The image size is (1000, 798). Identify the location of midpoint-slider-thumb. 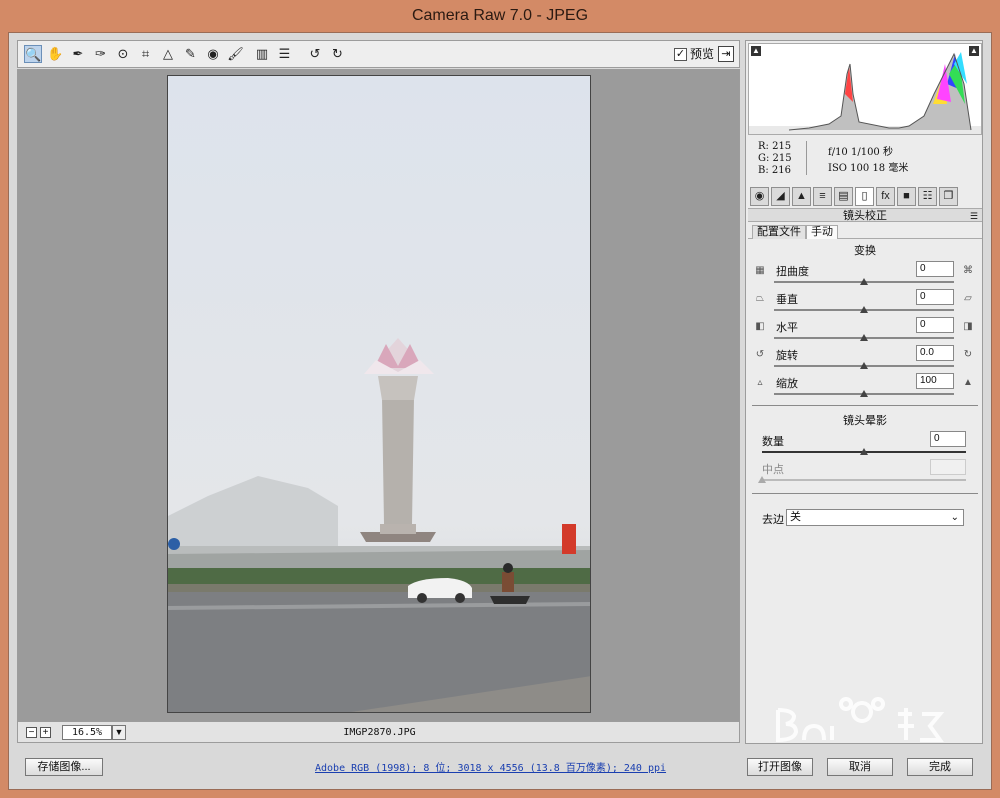
(762, 479).